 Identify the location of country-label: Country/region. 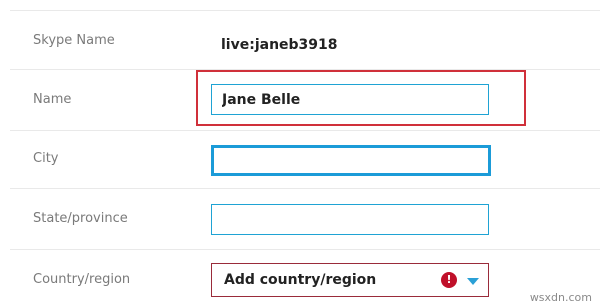
(82, 279).